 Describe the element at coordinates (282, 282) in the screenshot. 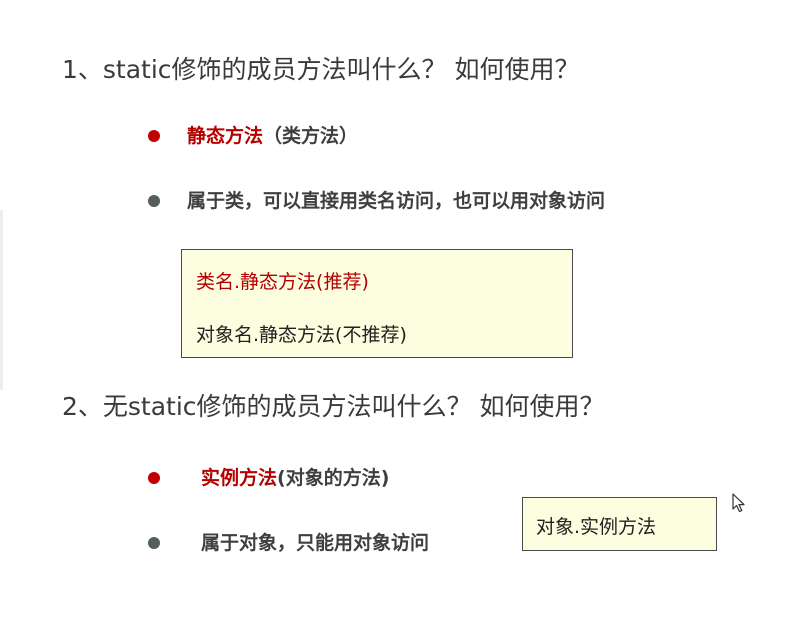

I see `static-call-recommended: 类名.静态方法(推荐)` at that location.